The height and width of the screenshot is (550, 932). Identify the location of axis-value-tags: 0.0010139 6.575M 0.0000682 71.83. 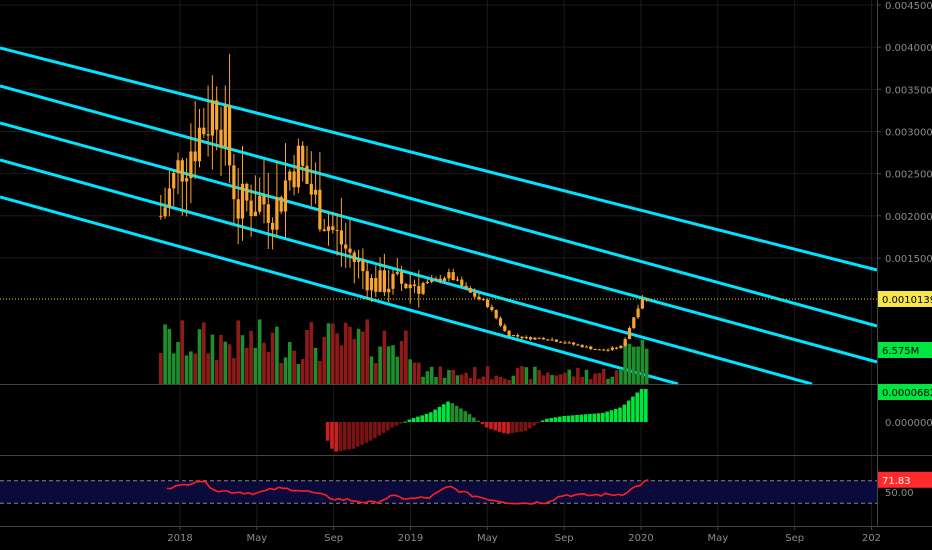
(905, 389).